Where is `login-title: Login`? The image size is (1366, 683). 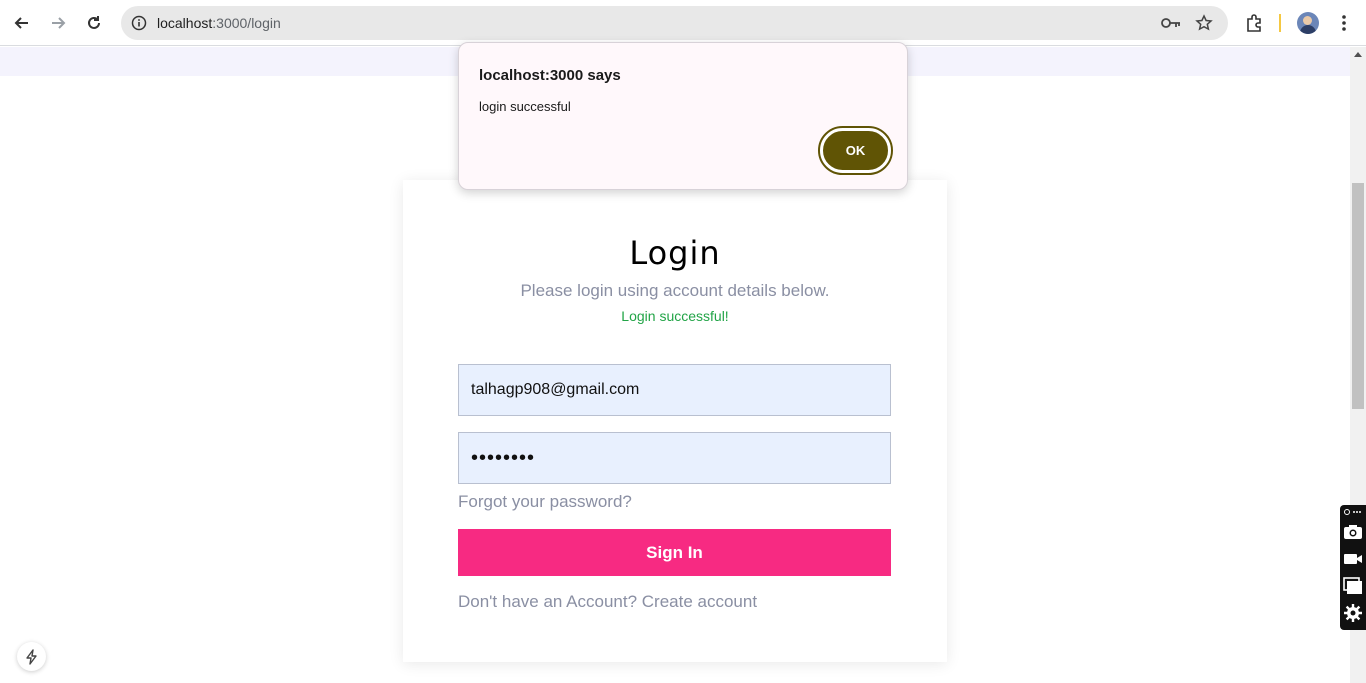 login-title: Login is located at coordinates (675, 253).